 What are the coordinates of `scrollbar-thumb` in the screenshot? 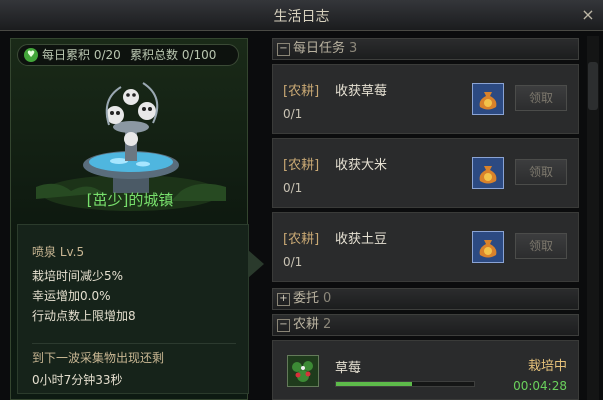 It's located at (593, 86).